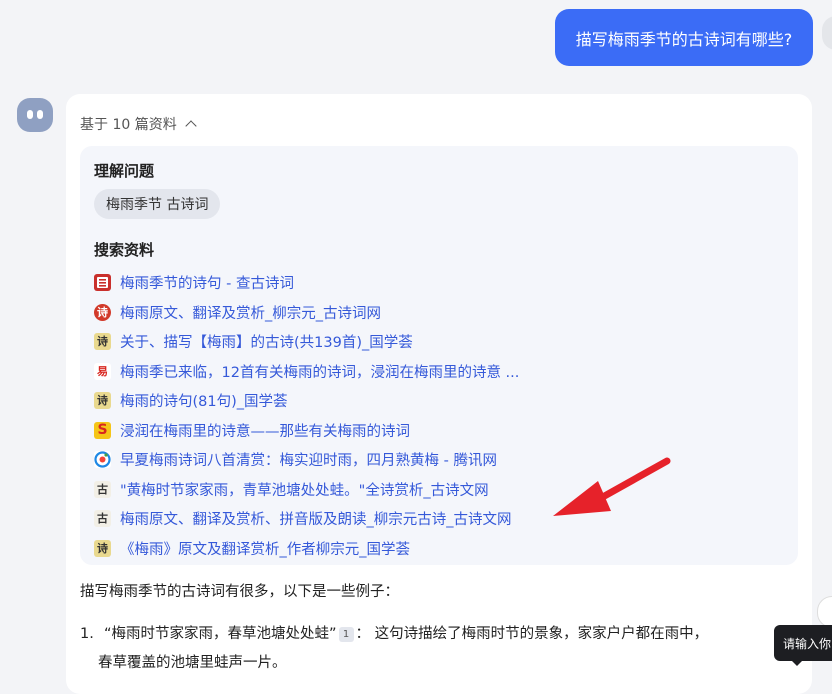 The width and height of the screenshot is (832, 694). Describe the element at coordinates (582, 498) in the screenshot. I see `arrow-head` at that location.